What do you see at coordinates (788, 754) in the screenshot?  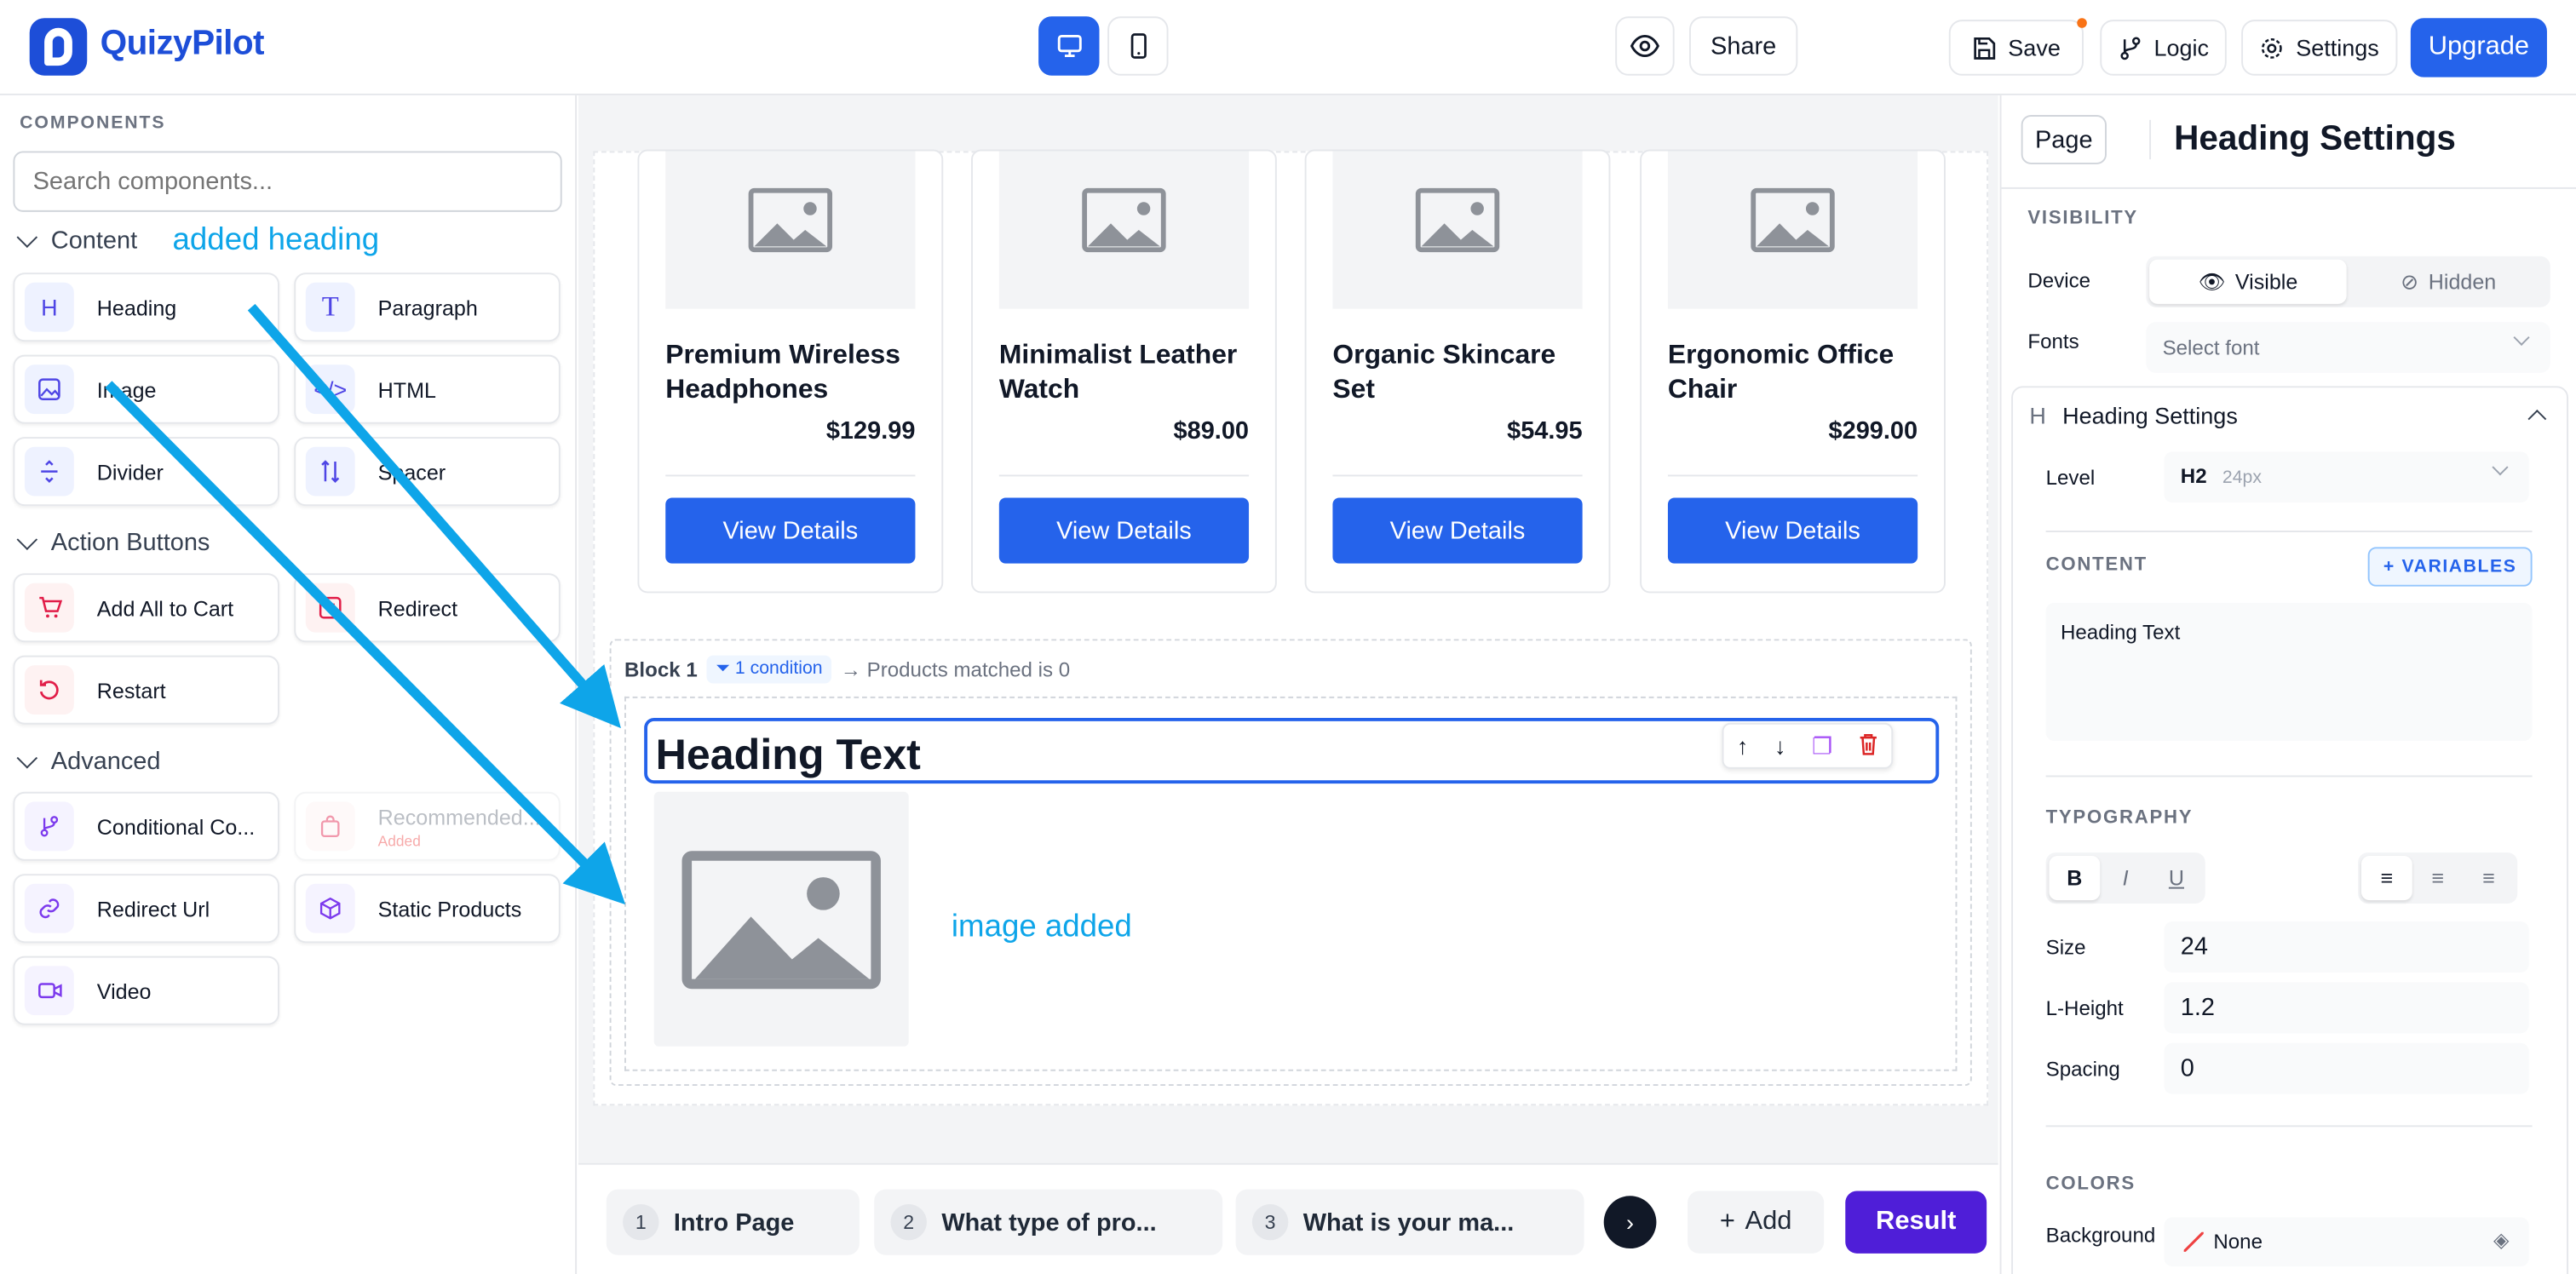 I see `heading-text: Heading Text` at bounding box center [788, 754].